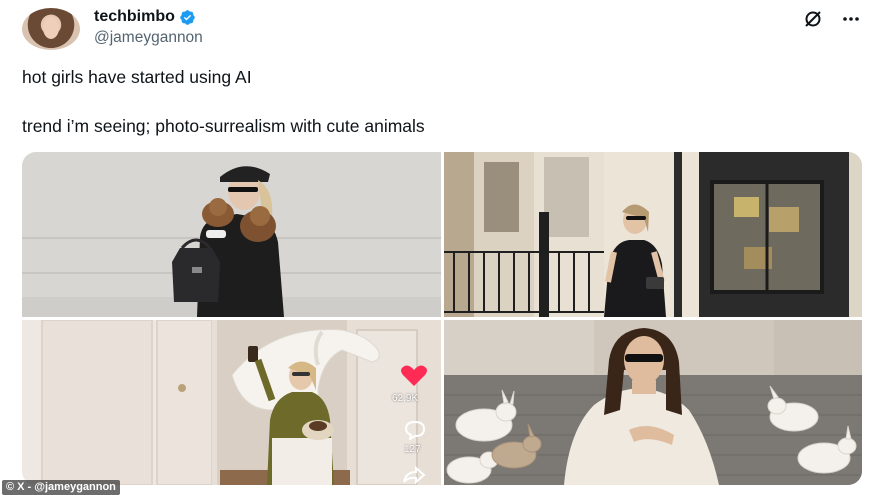 The width and height of the screenshot is (880, 495). What do you see at coordinates (832, 19) in the screenshot?
I see `tweet-actions` at bounding box center [832, 19].